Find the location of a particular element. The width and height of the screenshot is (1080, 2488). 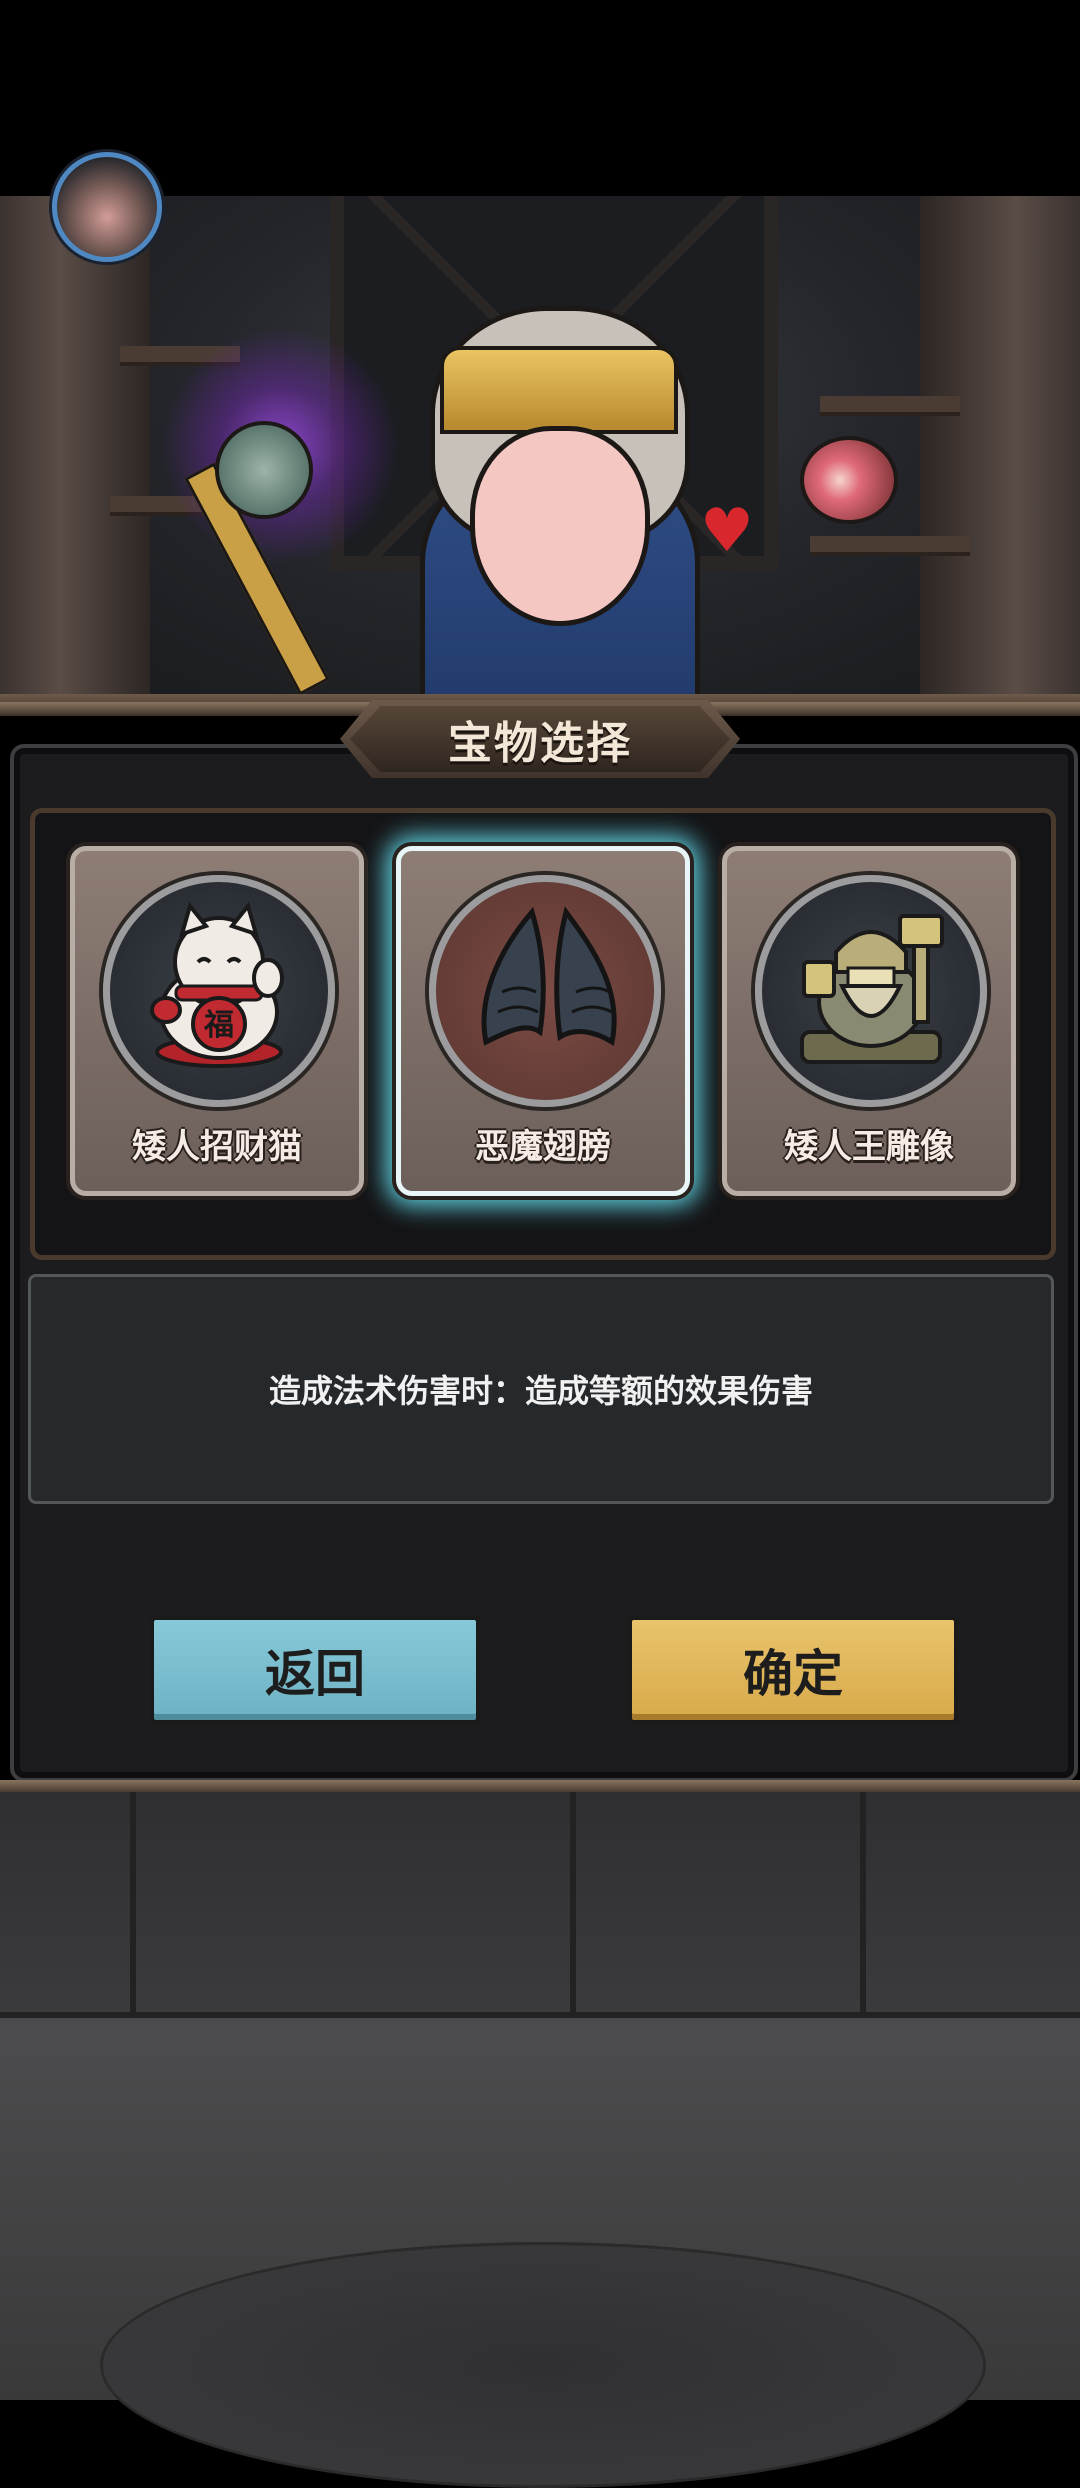

treasure-option-label: 矮人招财猫 is located at coordinates (217, 1147).